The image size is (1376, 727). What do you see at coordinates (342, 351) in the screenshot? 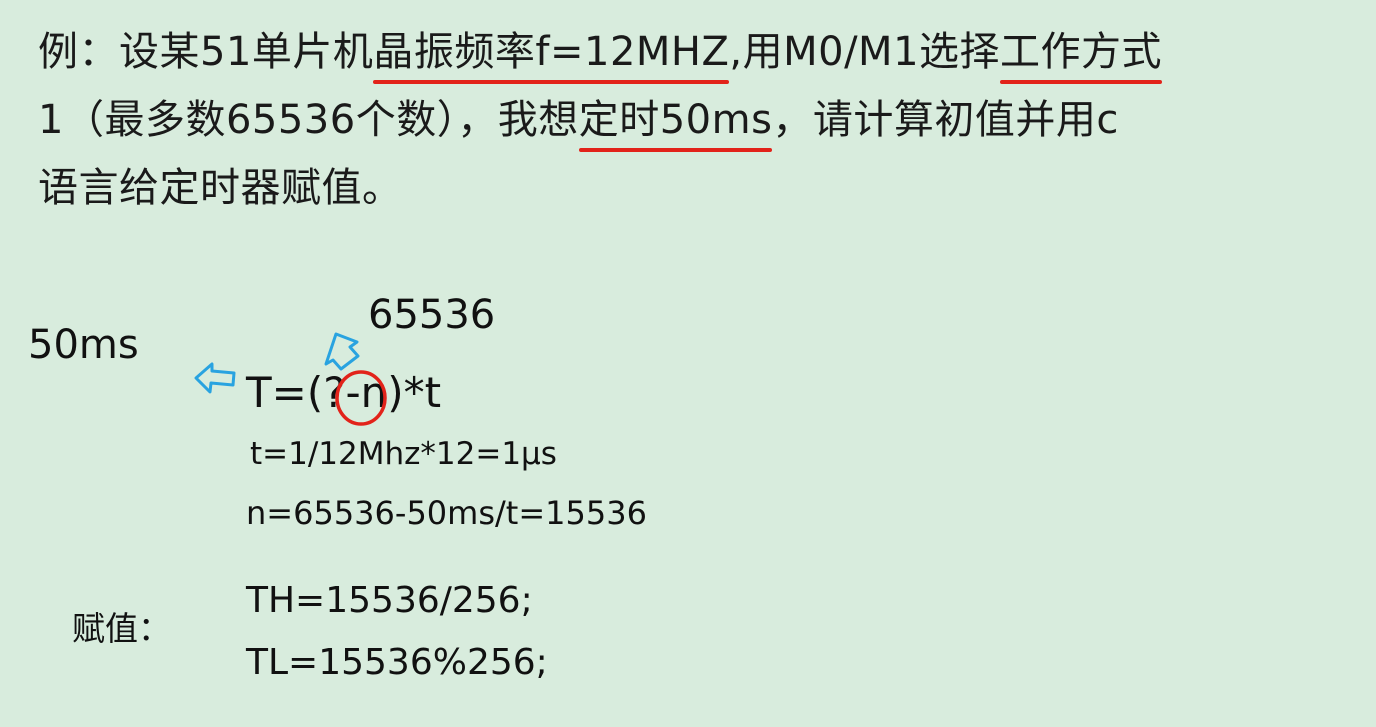
I see `arrow-up-right-icon` at bounding box center [342, 351].